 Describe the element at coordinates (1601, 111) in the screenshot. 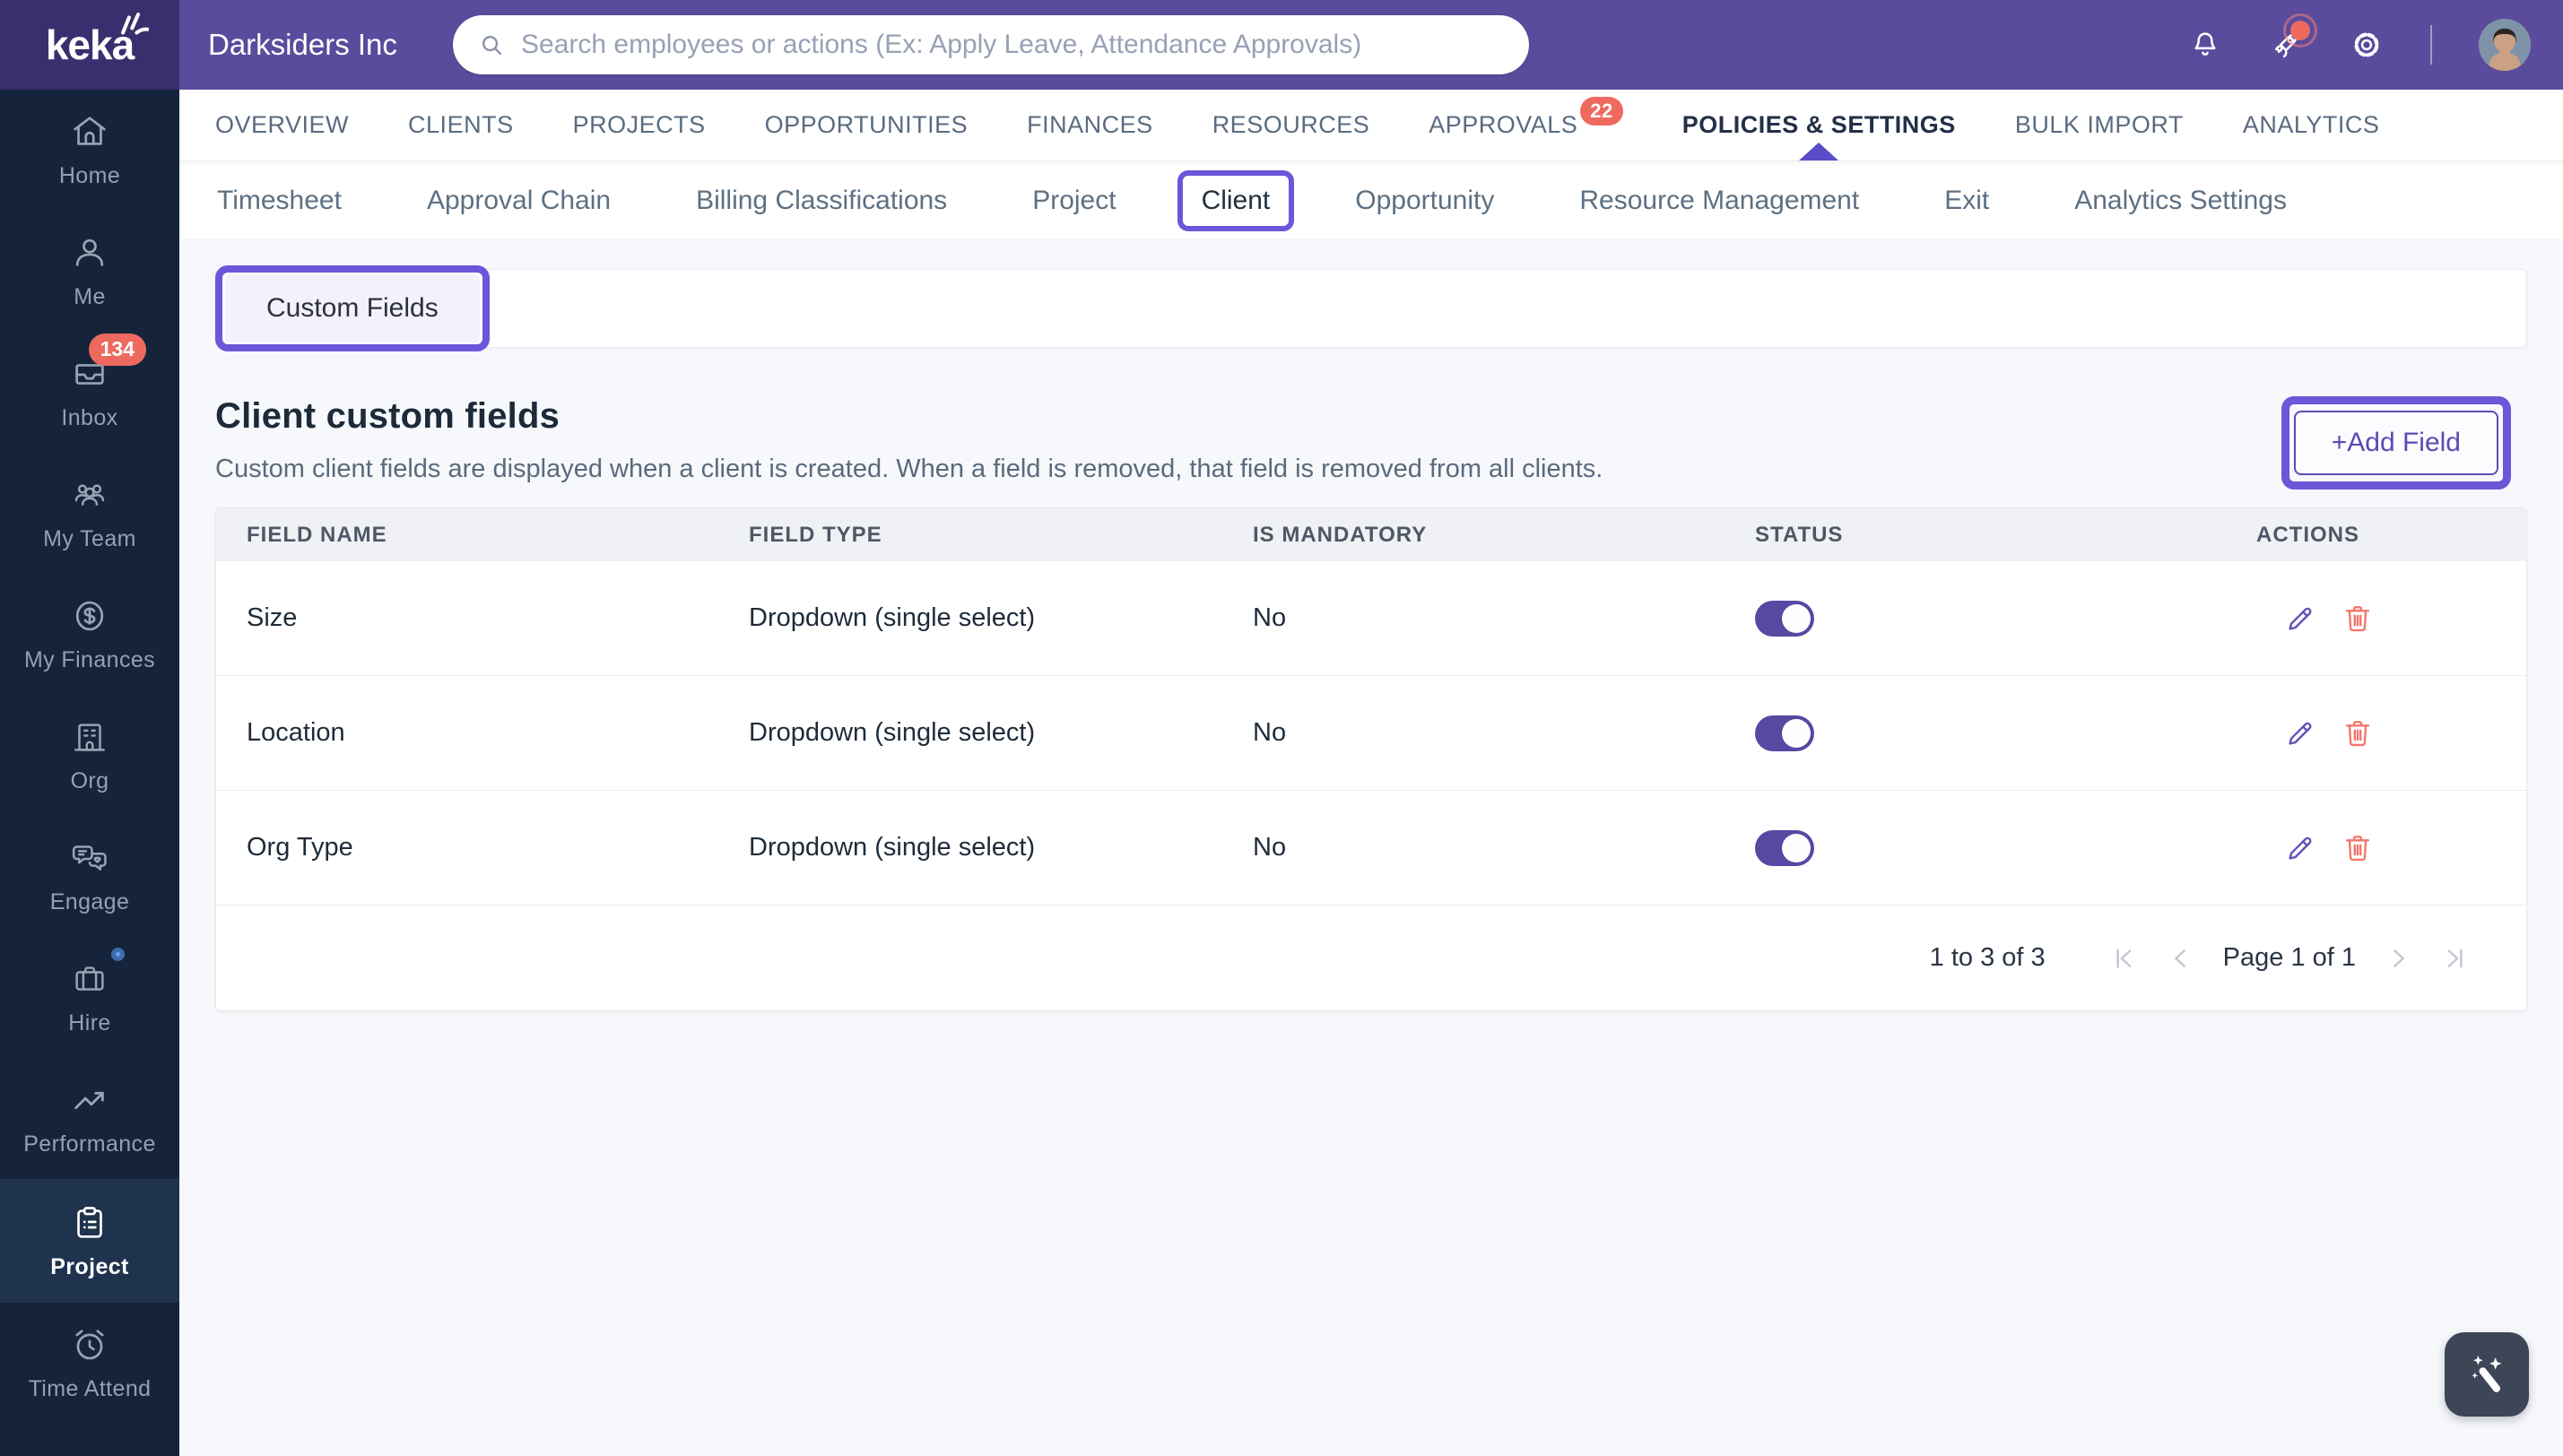

I see `approvals-count-badge: 22` at that location.